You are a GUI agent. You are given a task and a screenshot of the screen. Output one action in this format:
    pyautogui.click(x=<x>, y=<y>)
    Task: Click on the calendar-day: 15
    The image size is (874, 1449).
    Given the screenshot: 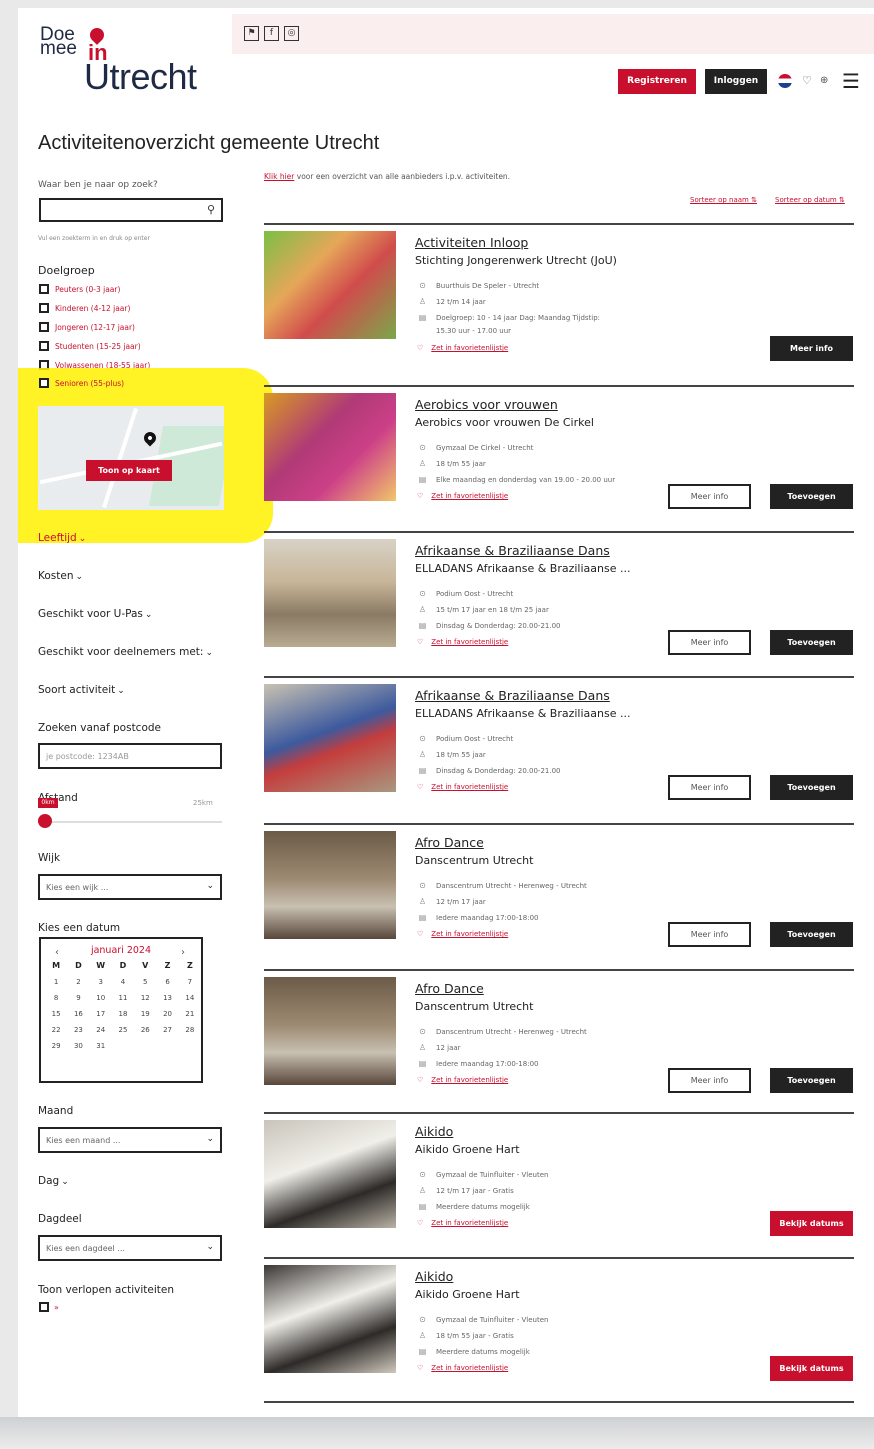 What is the action you would take?
    pyautogui.click(x=56, y=1014)
    